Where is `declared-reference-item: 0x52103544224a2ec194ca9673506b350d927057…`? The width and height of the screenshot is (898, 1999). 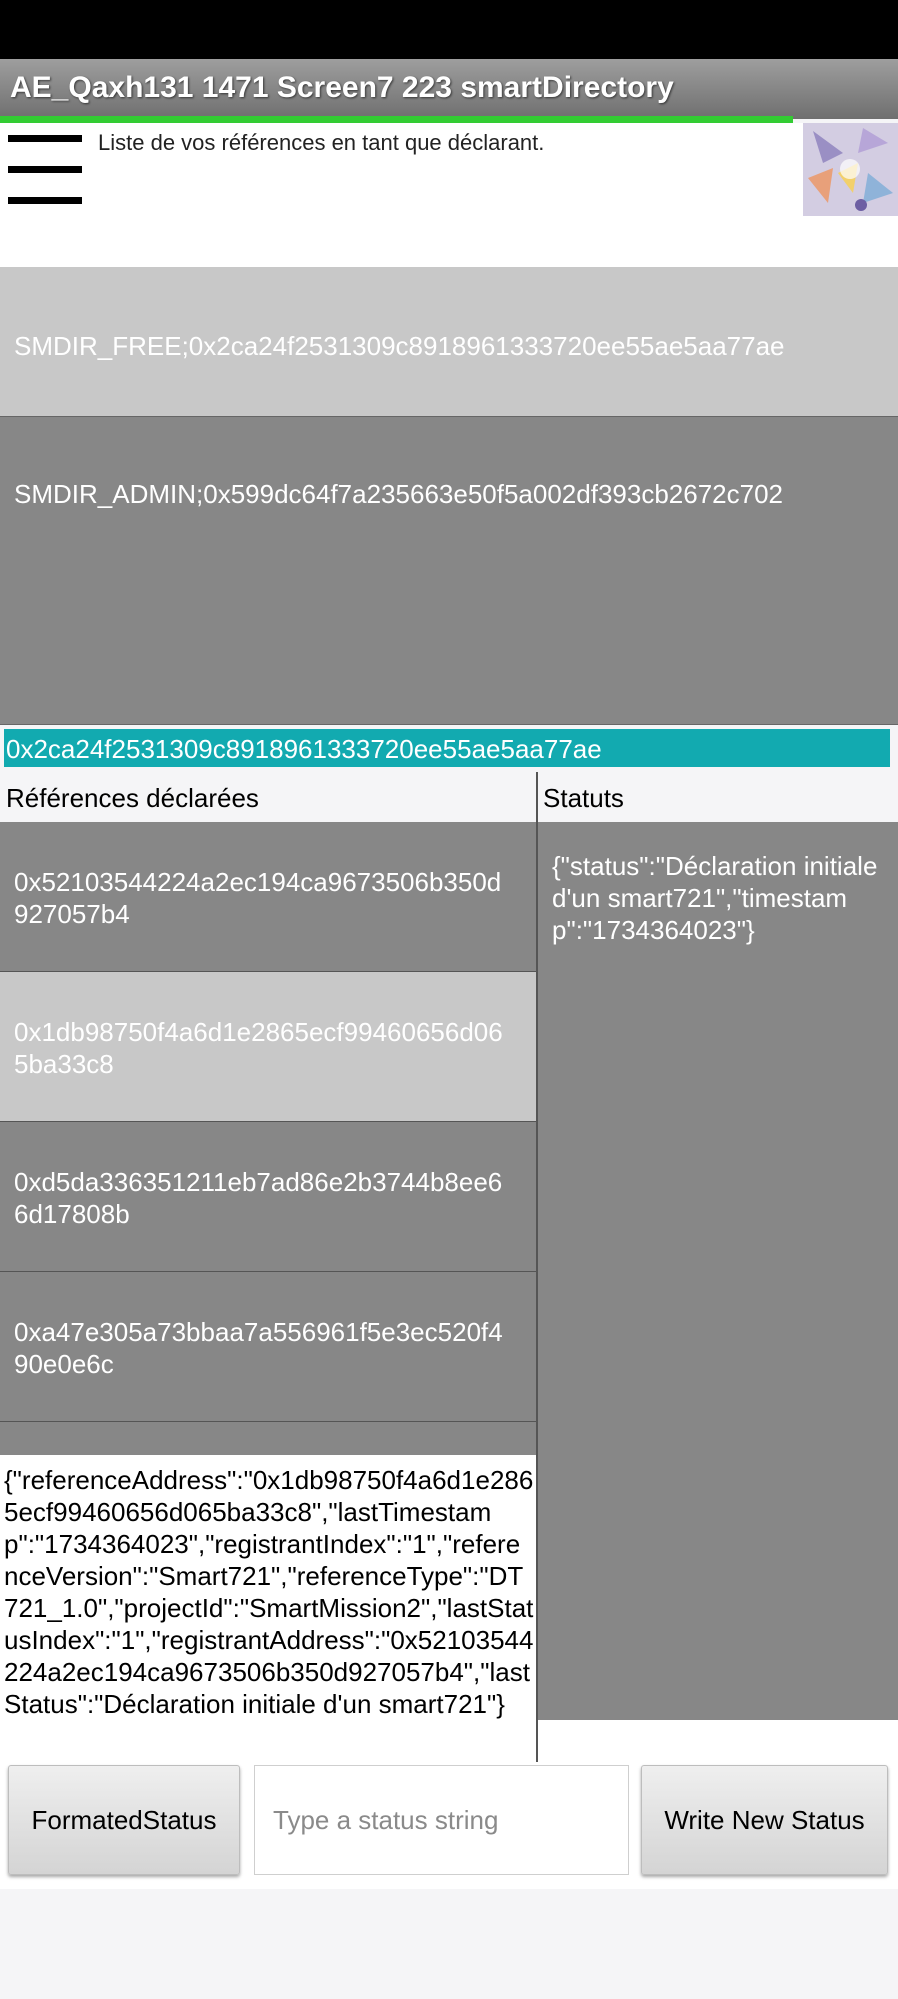
declared-reference-item: 0x52103544224a2ec194ca9673506b350d927057… is located at coordinates (268, 897).